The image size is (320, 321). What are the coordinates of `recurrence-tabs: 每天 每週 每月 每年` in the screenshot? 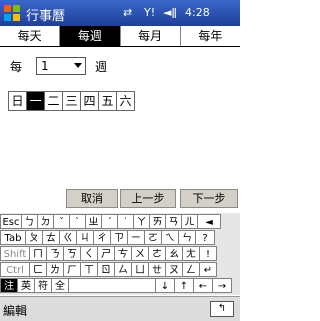 It's located at (120, 36).